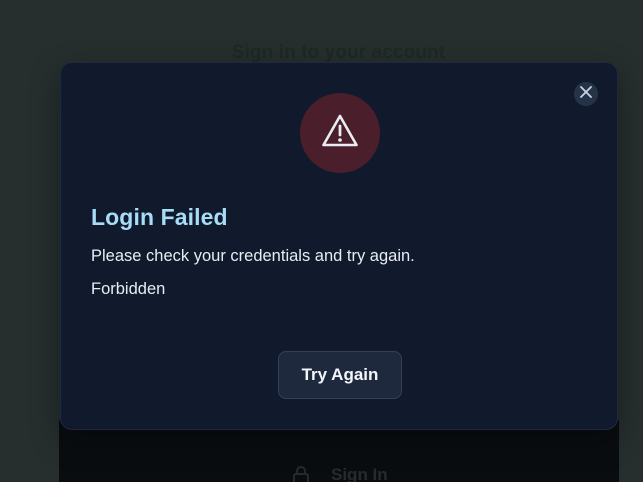 This screenshot has height=482, width=643. I want to click on warning-badge, so click(340, 133).